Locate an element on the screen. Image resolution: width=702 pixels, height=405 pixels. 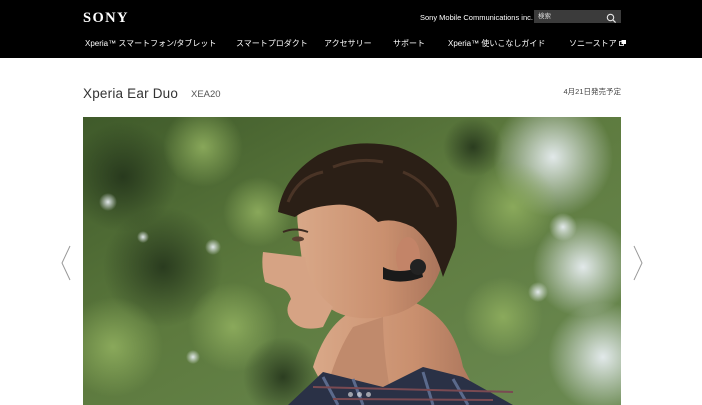
nav-item-label: Xperia™ 使いこなしガイド is located at coordinates (497, 43).